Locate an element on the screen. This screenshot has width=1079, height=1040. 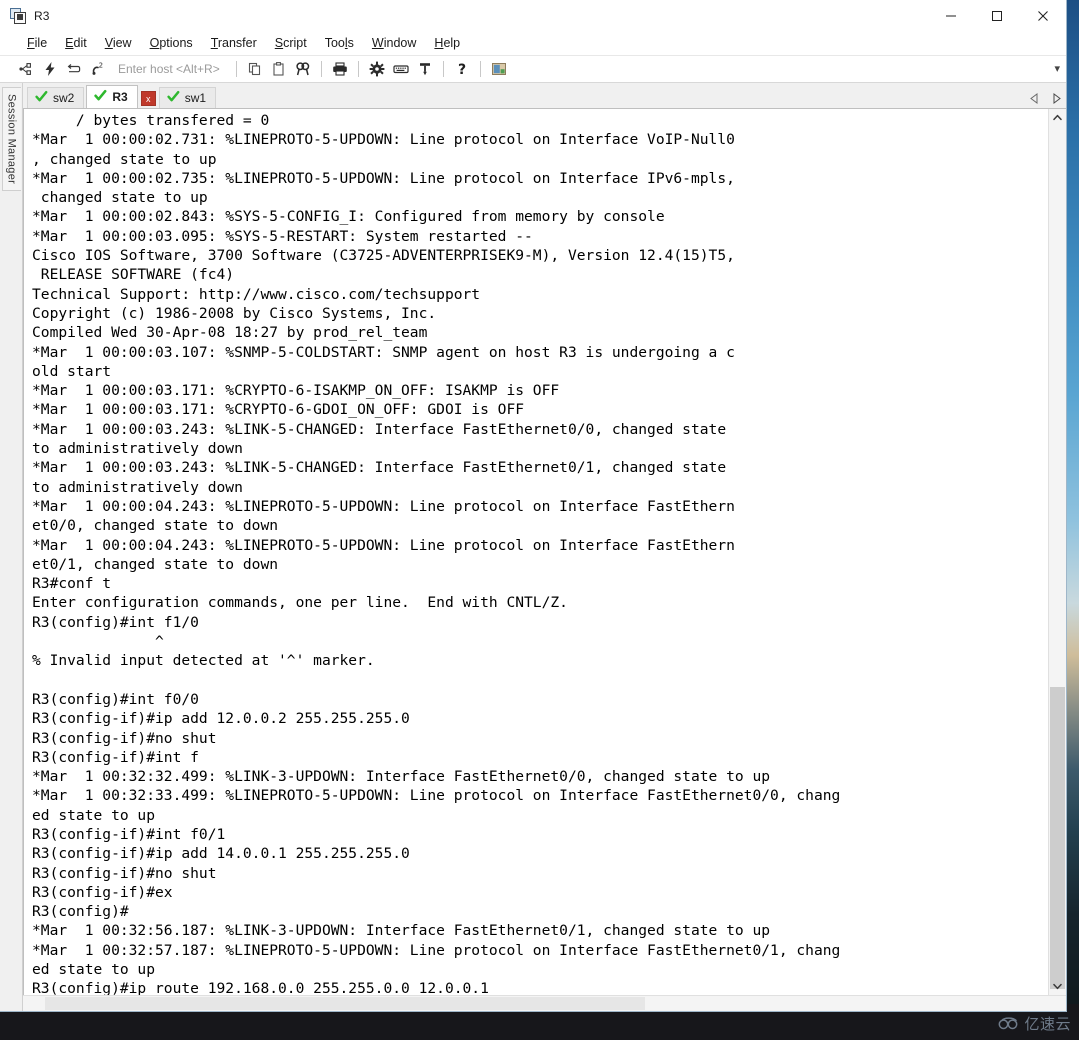
cloud-icon is located at coordinates (1009, 1023).